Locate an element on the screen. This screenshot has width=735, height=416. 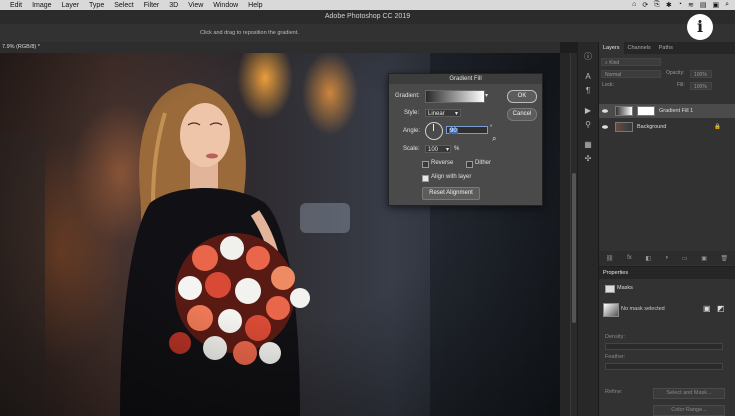
menu-edit: Edit is located at coordinates (16, 5).